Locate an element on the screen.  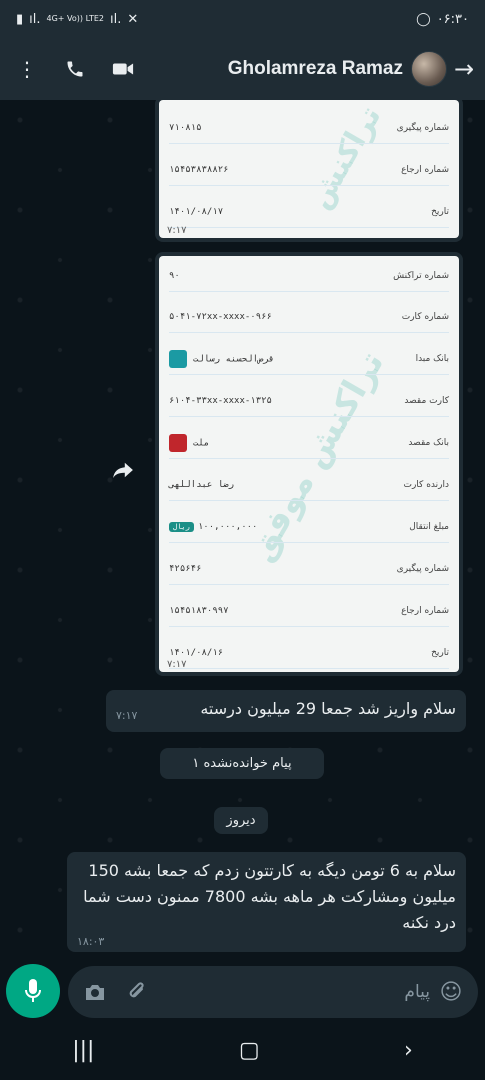
currency-badge: ریال is located at coordinates (181, 526).